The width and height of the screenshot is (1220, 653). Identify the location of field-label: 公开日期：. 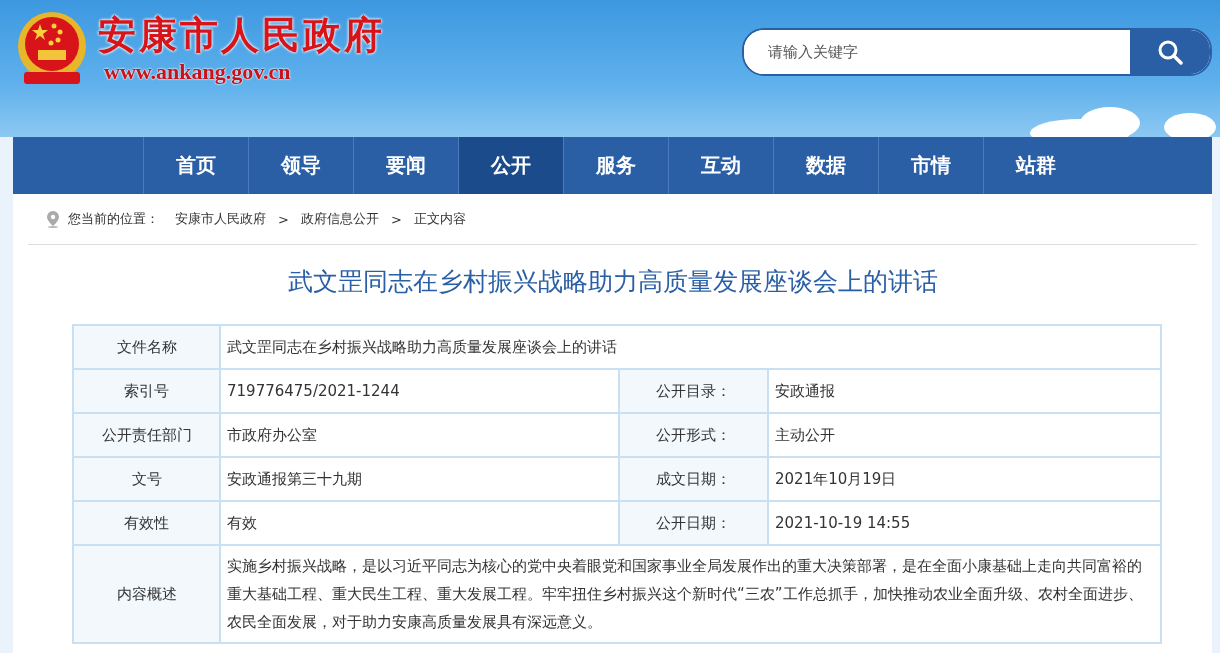
(693, 523).